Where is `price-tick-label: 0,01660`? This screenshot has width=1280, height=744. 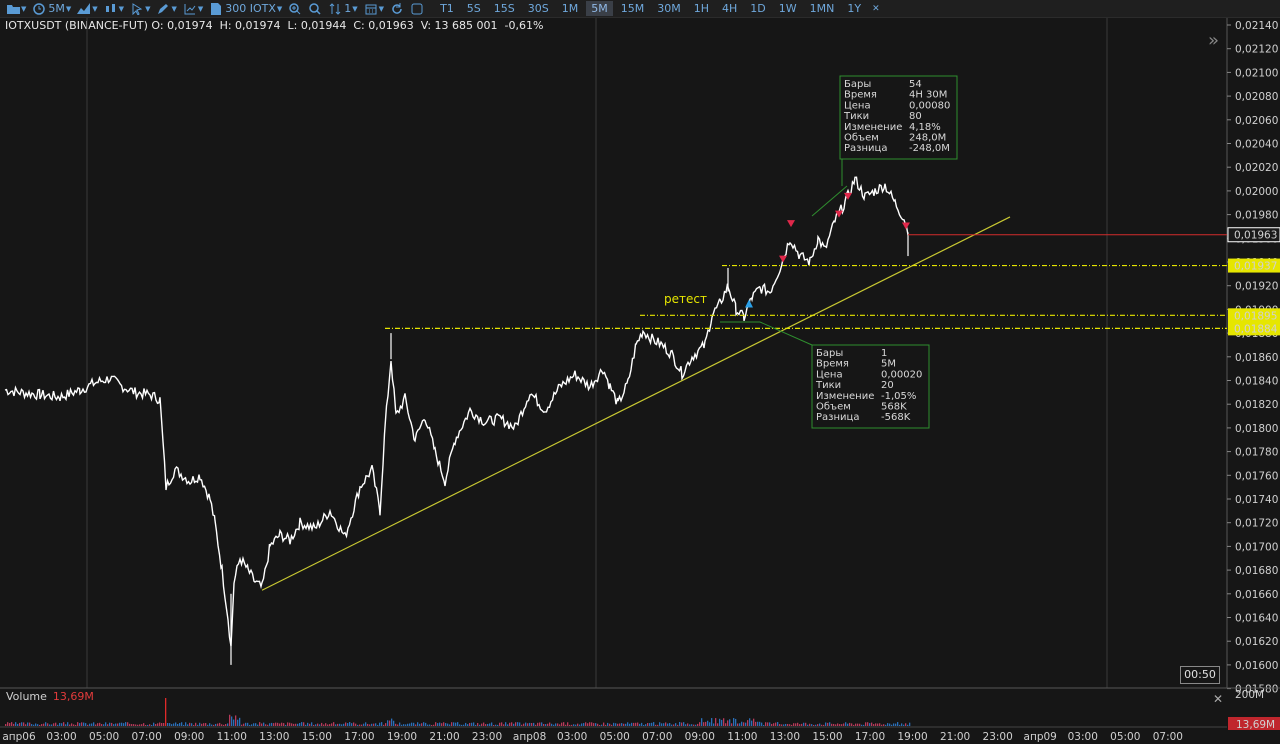 price-tick-label: 0,01660 is located at coordinates (1256, 595).